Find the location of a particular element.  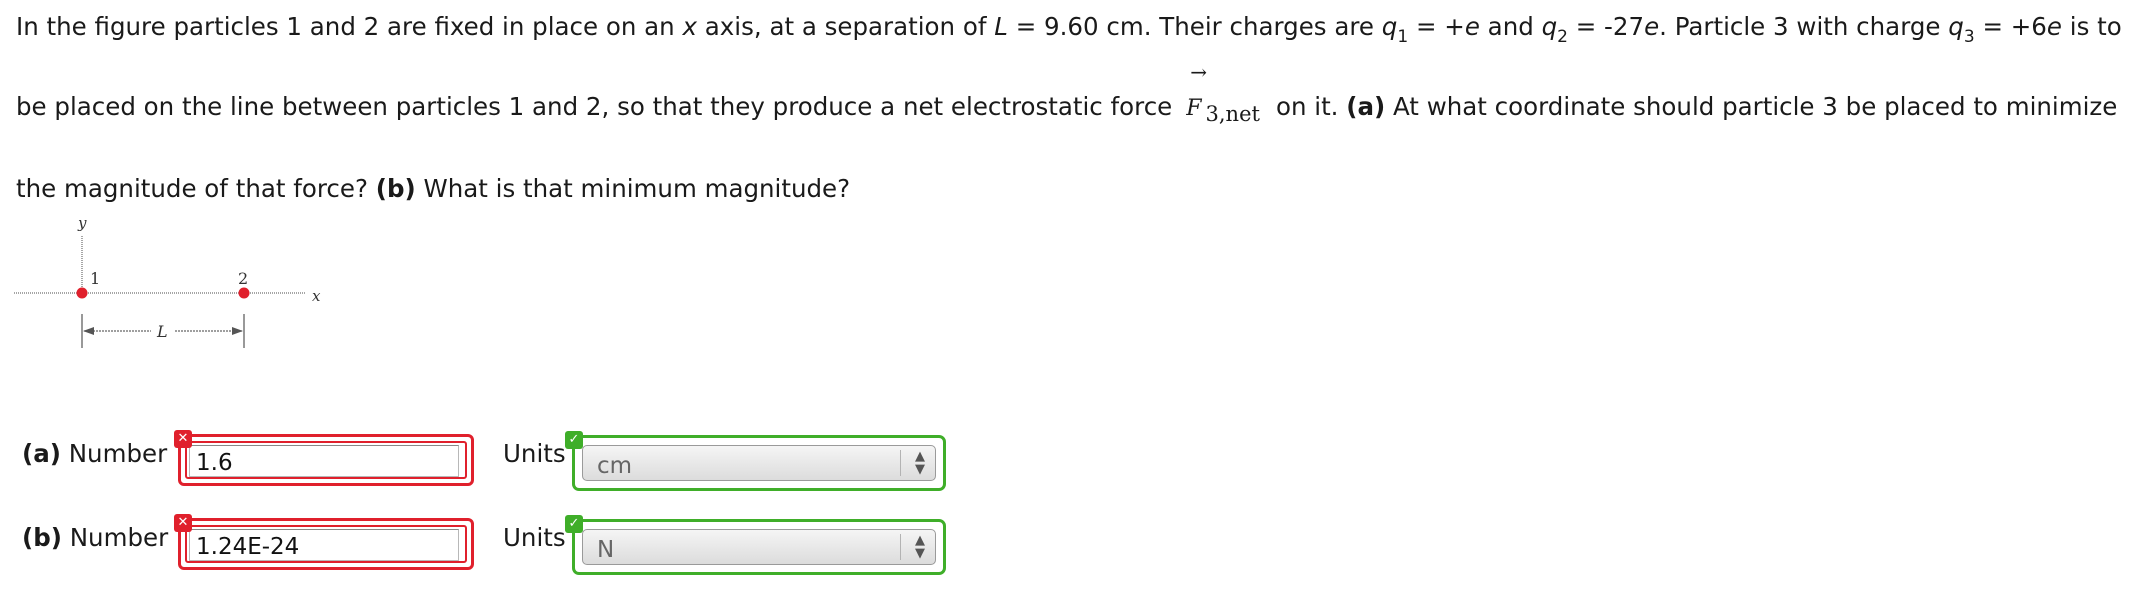

force-symbol: F is located at coordinates (1194, 108).